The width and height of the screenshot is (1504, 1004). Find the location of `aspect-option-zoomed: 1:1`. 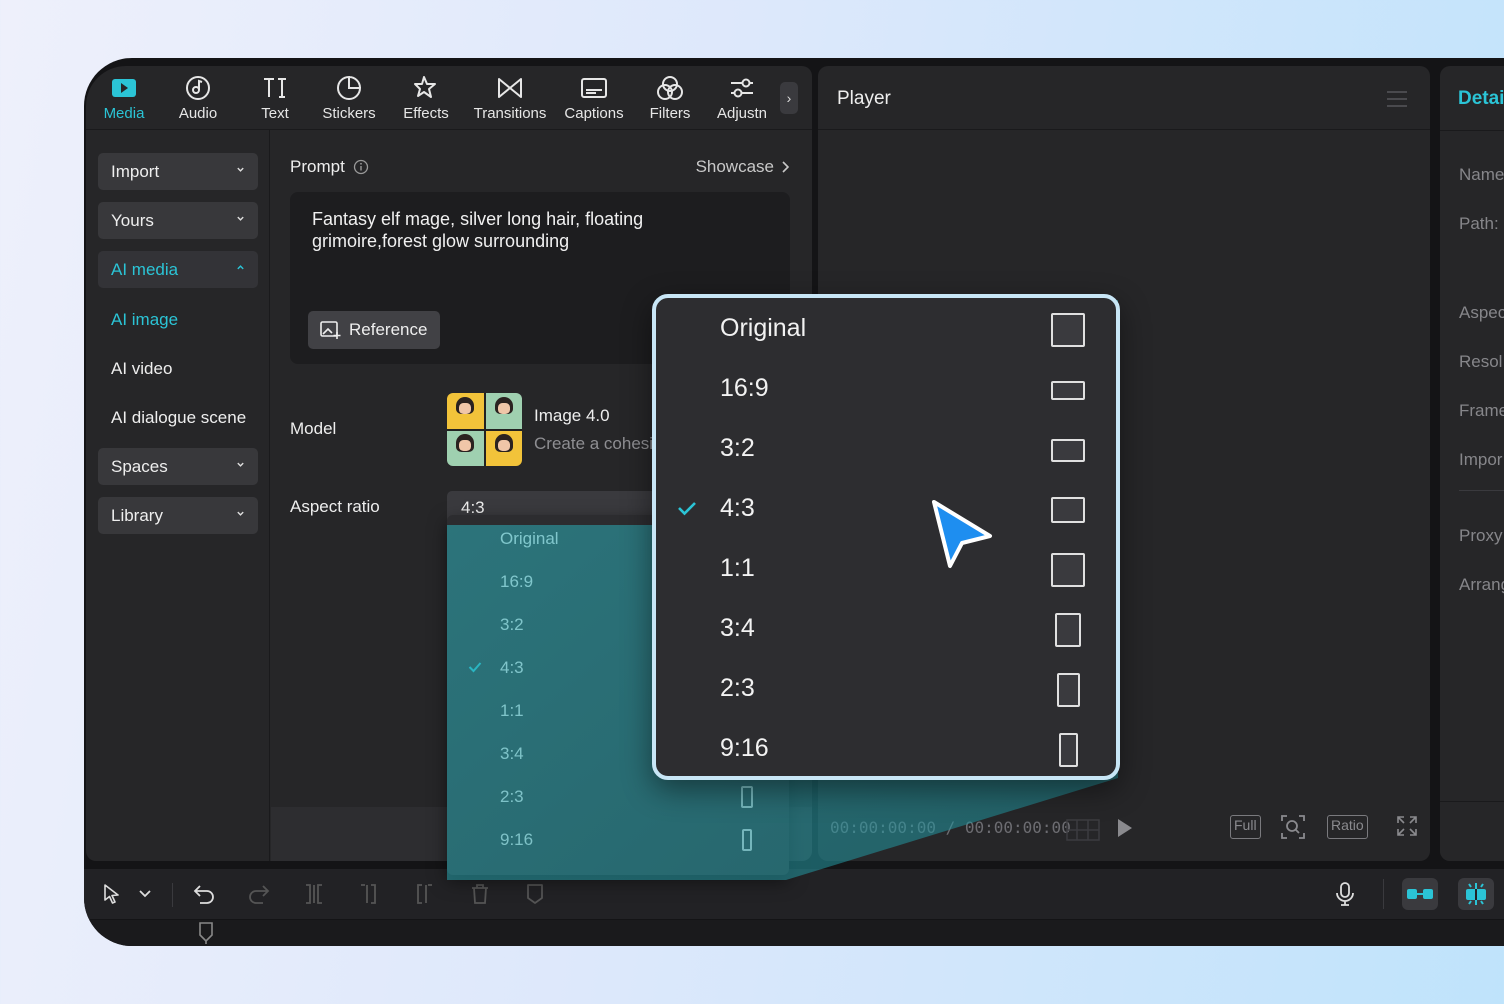

aspect-option-zoomed: 1:1 is located at coordinates (886, 570).